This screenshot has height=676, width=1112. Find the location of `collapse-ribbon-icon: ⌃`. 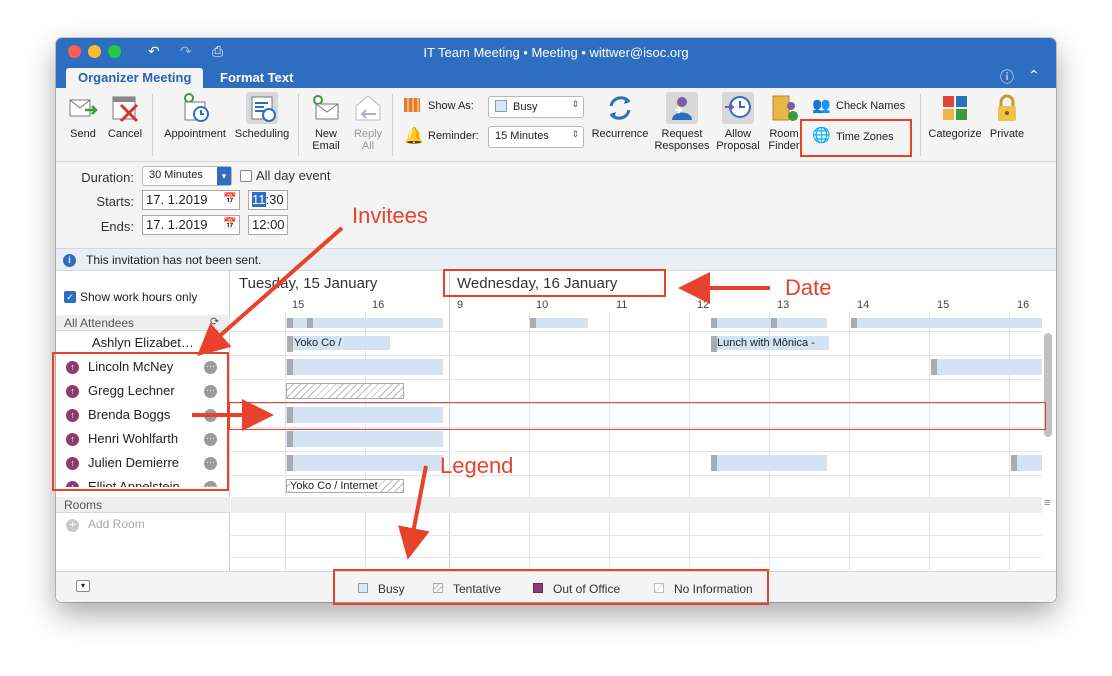

collapse-ribbon-icon: ⌃ is located at coordinates (1034, 75).